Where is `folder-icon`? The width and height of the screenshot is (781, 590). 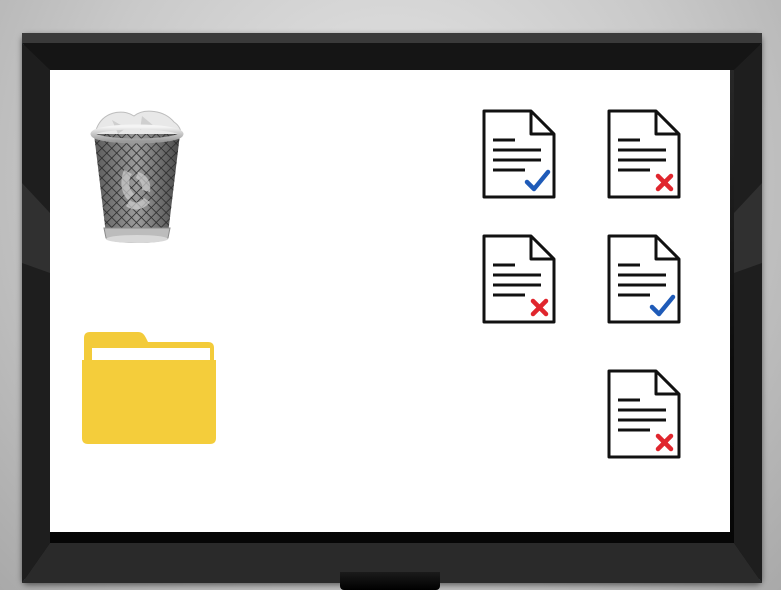
folder-icon is located at coordinates (149, 388).